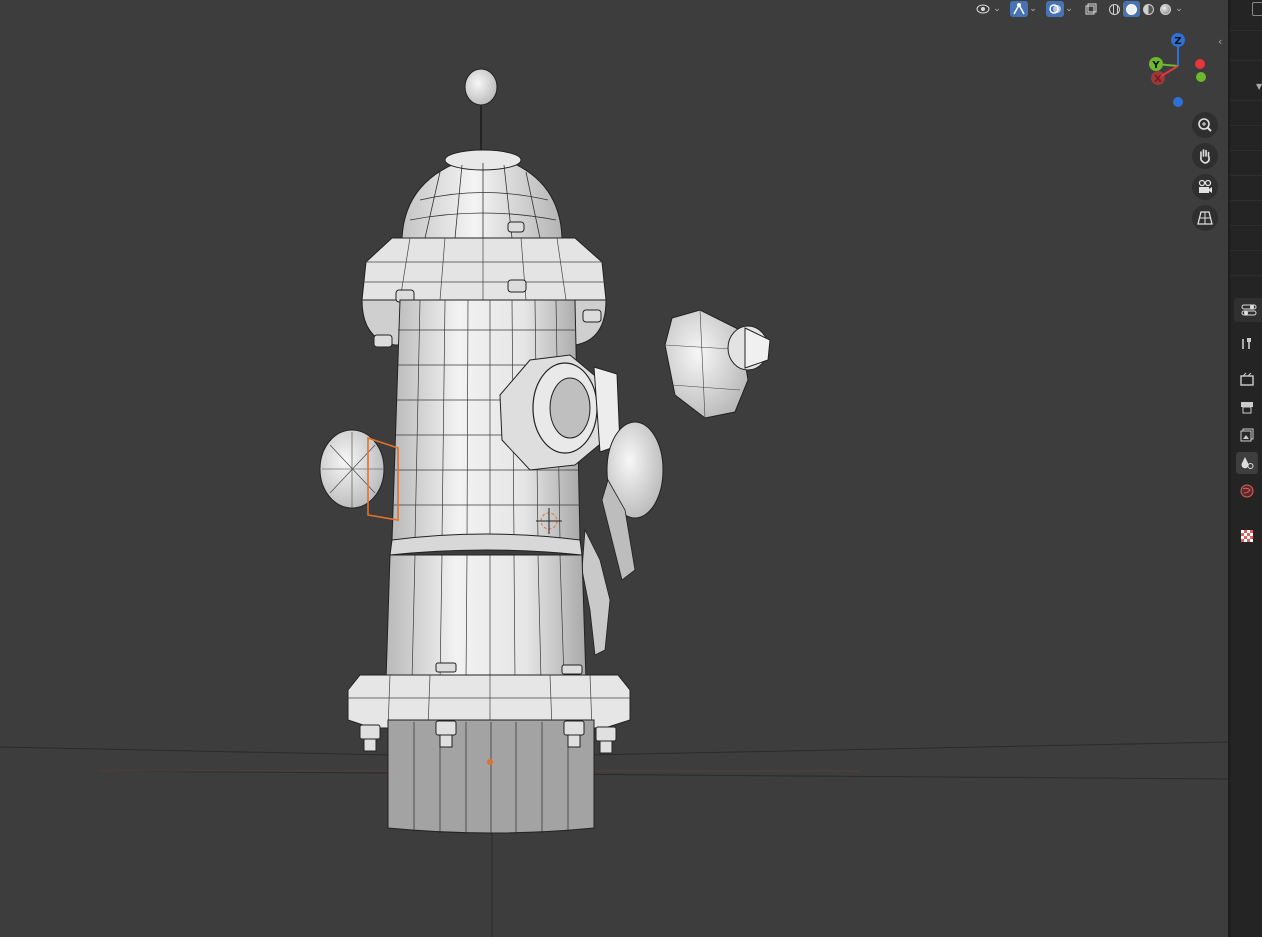  Describe the element at coordinates (717, 364) in the screenshot. I see `detached-cap` at that location.